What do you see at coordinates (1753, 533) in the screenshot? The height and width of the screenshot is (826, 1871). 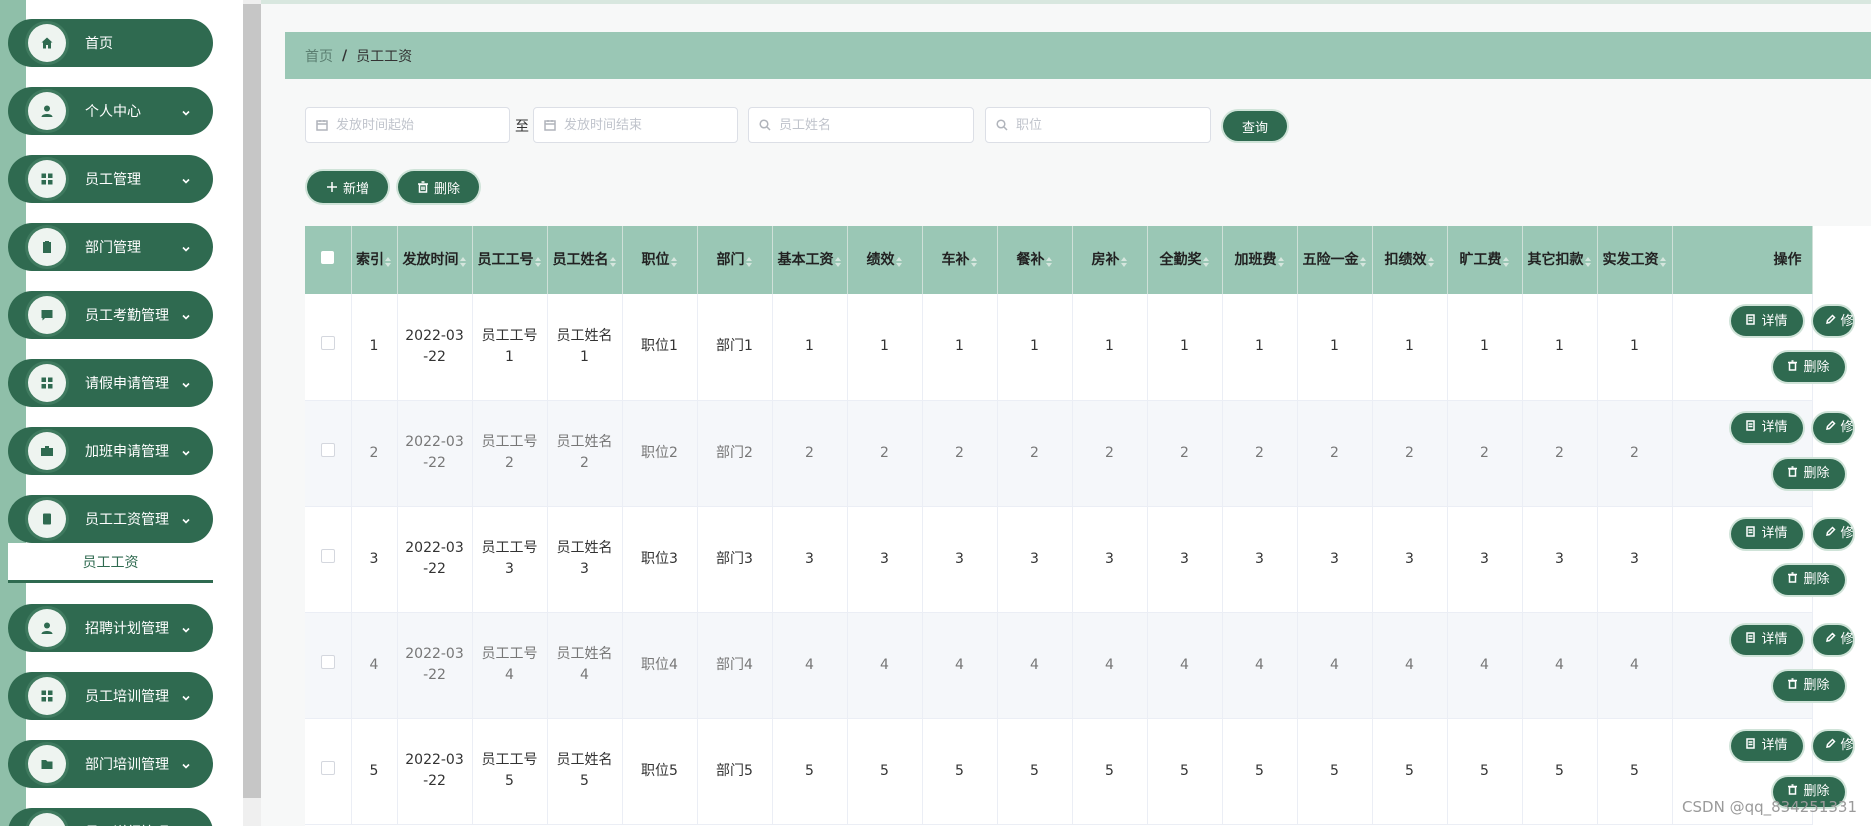 I see `document-icon` at bounding box center [1753, 533].